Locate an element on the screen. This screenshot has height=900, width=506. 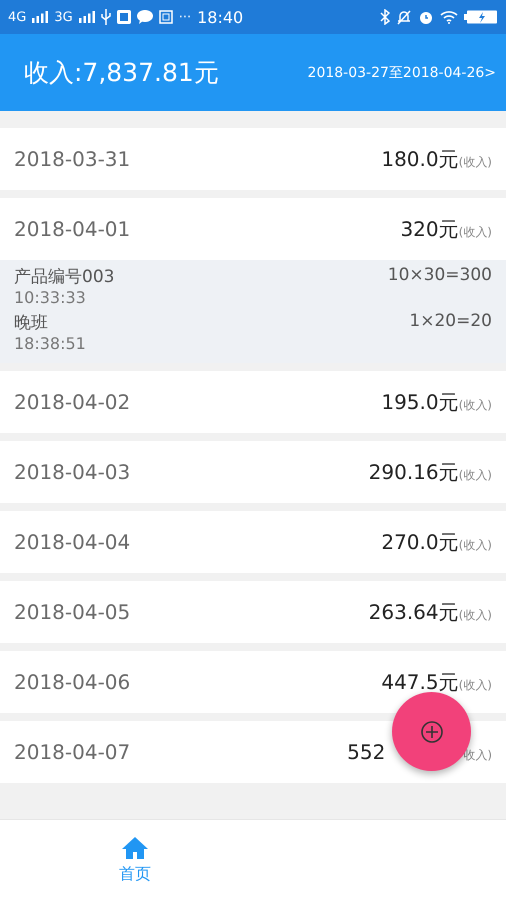
day-date: 2018-04-02 is located at coordinates (72, 402).